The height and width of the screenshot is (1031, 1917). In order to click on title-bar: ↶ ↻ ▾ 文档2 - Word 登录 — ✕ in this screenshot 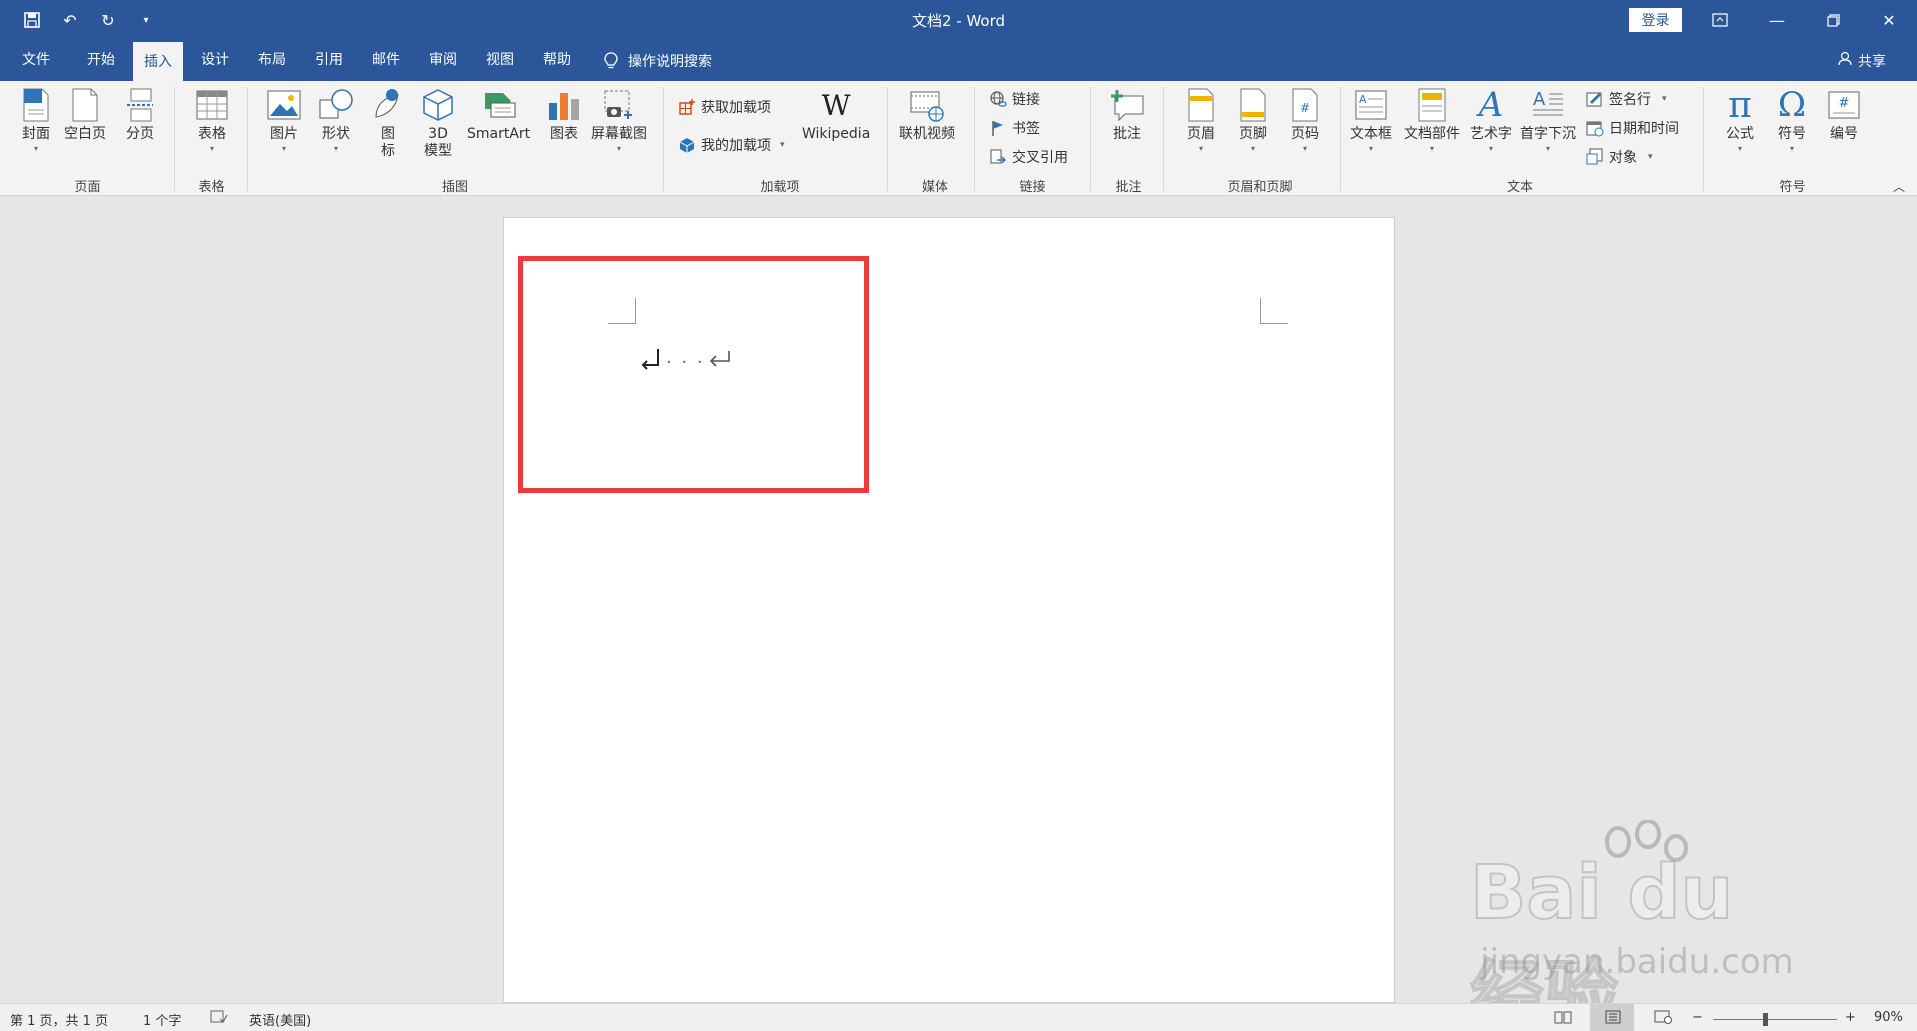, I will do `click(958, 20)`.